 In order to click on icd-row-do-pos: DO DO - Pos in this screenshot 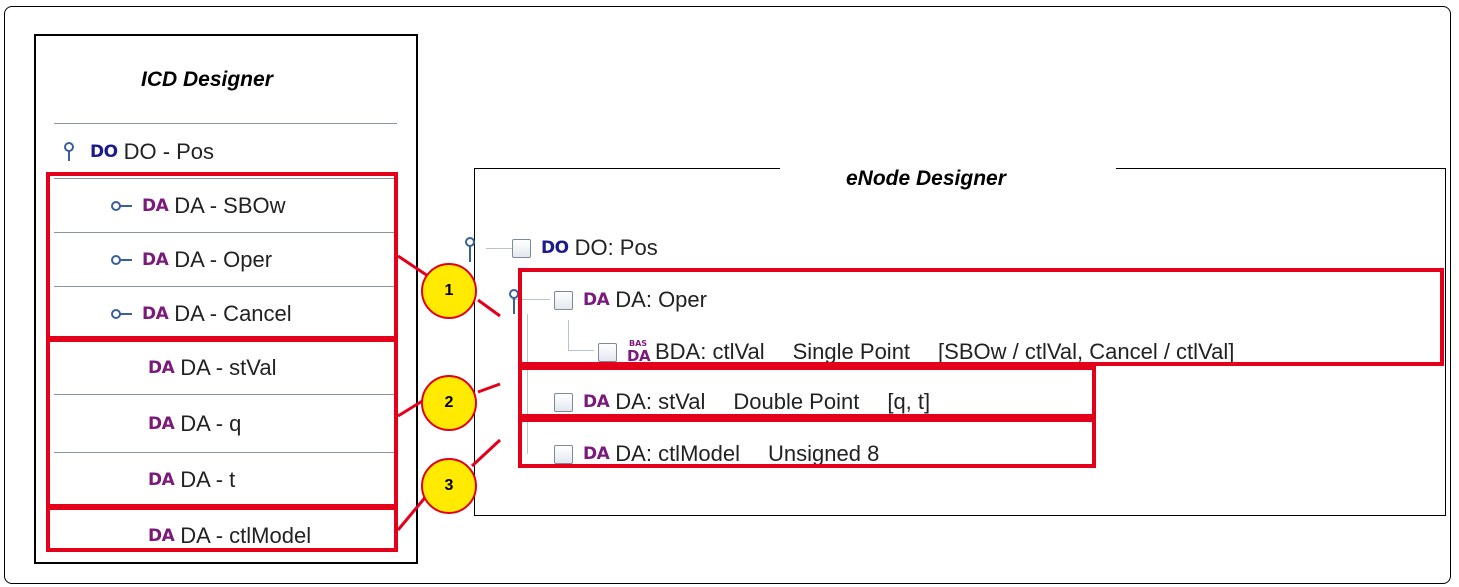, I will do `click(138, 152)`.